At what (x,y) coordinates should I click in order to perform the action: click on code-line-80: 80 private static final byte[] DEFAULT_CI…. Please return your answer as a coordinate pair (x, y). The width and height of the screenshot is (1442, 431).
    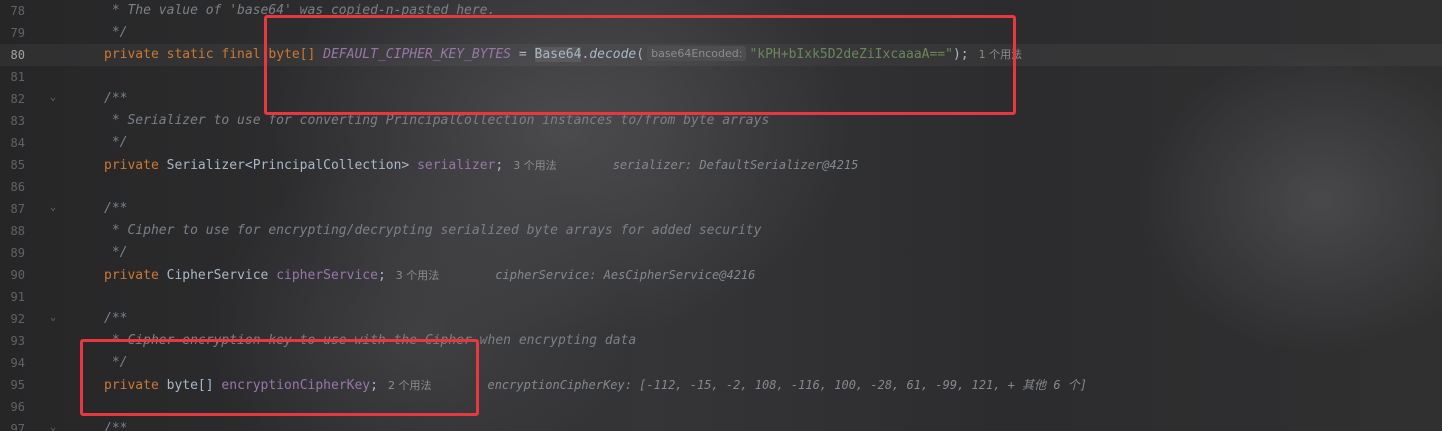
    Looking at the image, I should click on (721, 55).